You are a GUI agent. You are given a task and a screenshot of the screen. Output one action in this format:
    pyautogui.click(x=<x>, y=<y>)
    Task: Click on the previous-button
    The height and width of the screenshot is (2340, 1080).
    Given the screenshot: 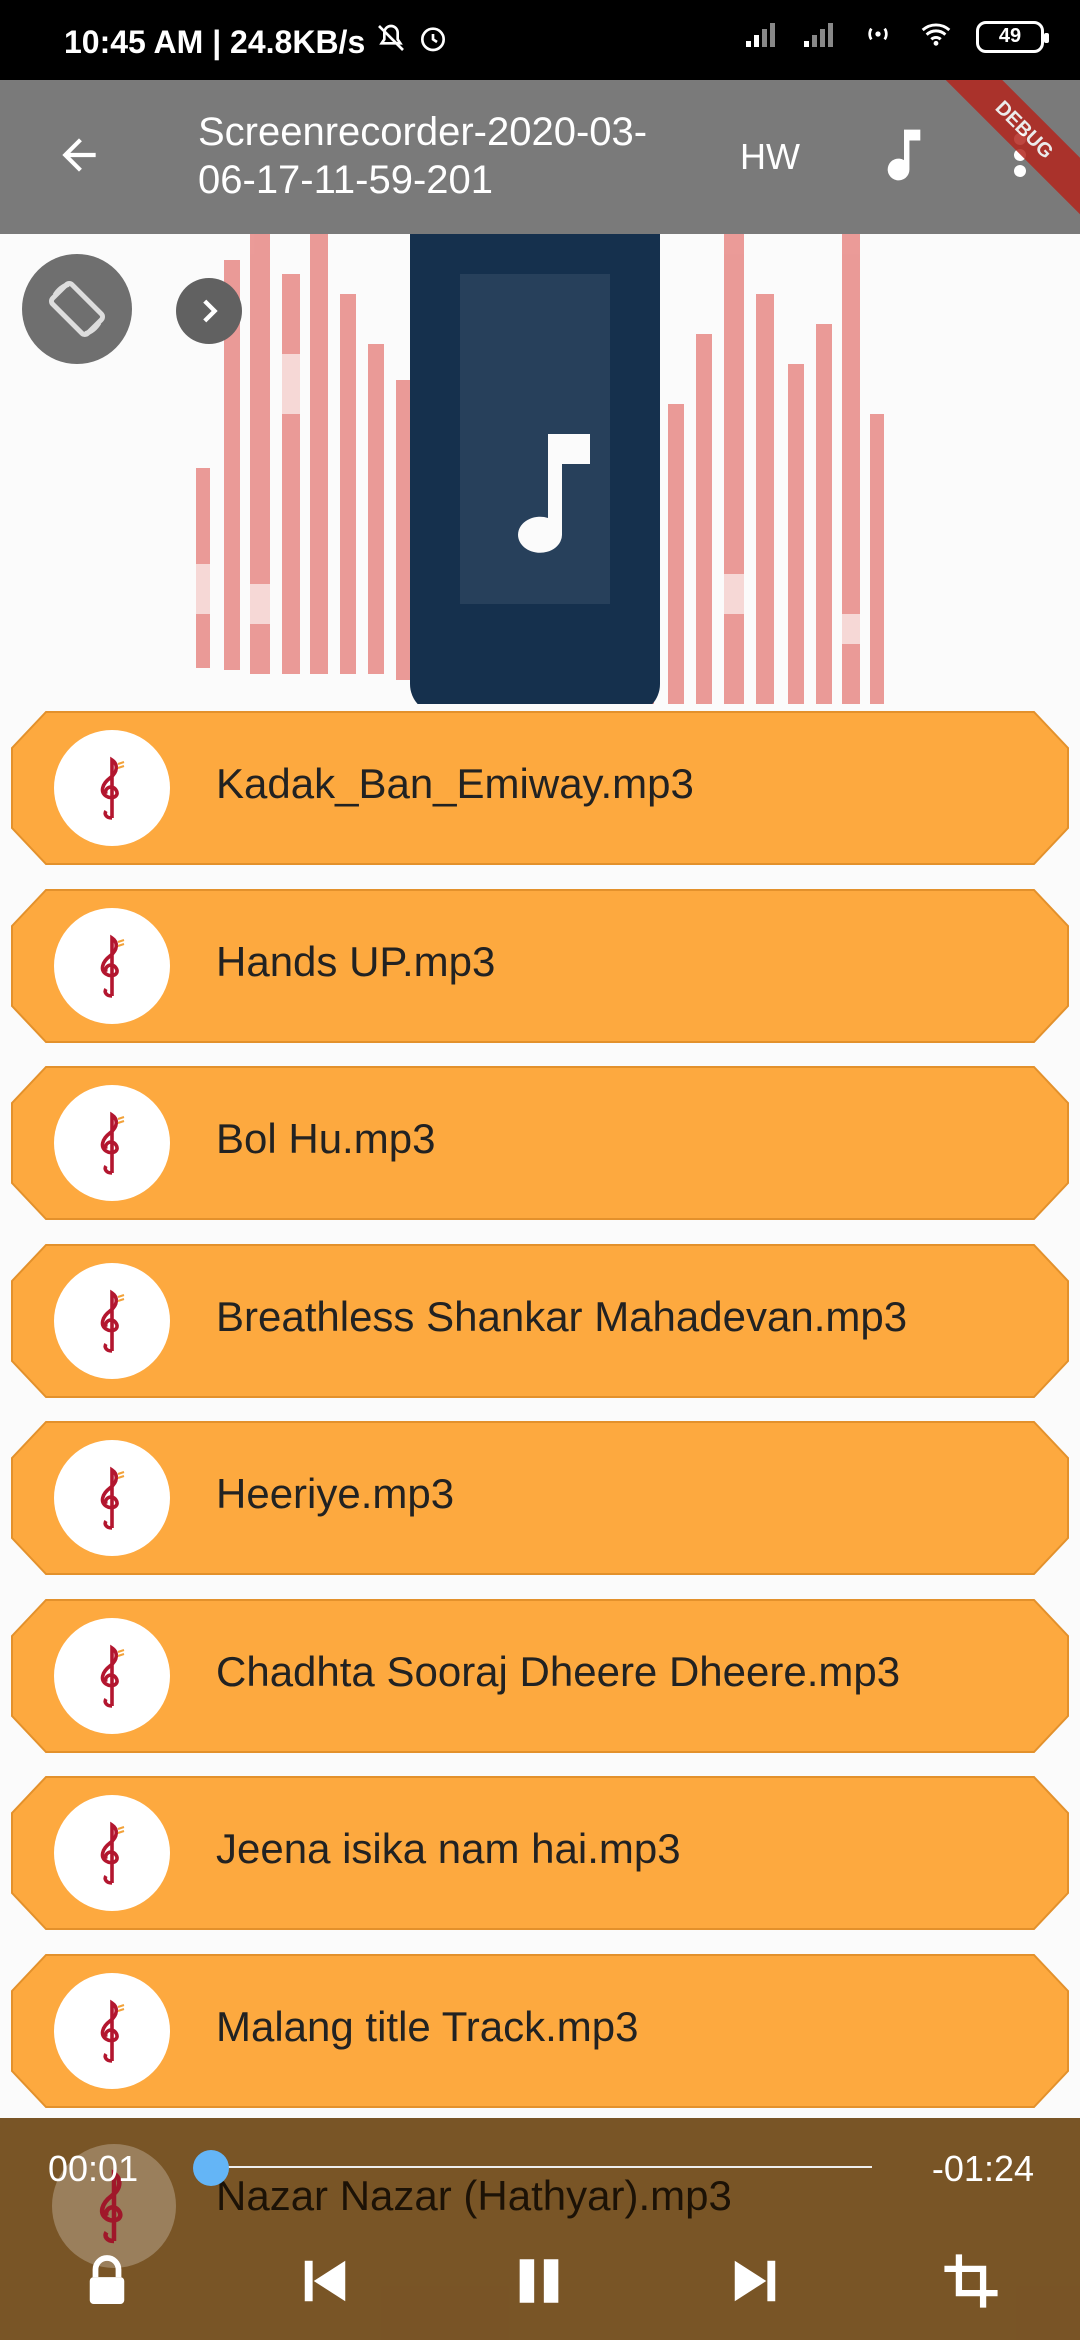 What is the action you would take?
    pyautogui.click(x=325, y=2281)
    